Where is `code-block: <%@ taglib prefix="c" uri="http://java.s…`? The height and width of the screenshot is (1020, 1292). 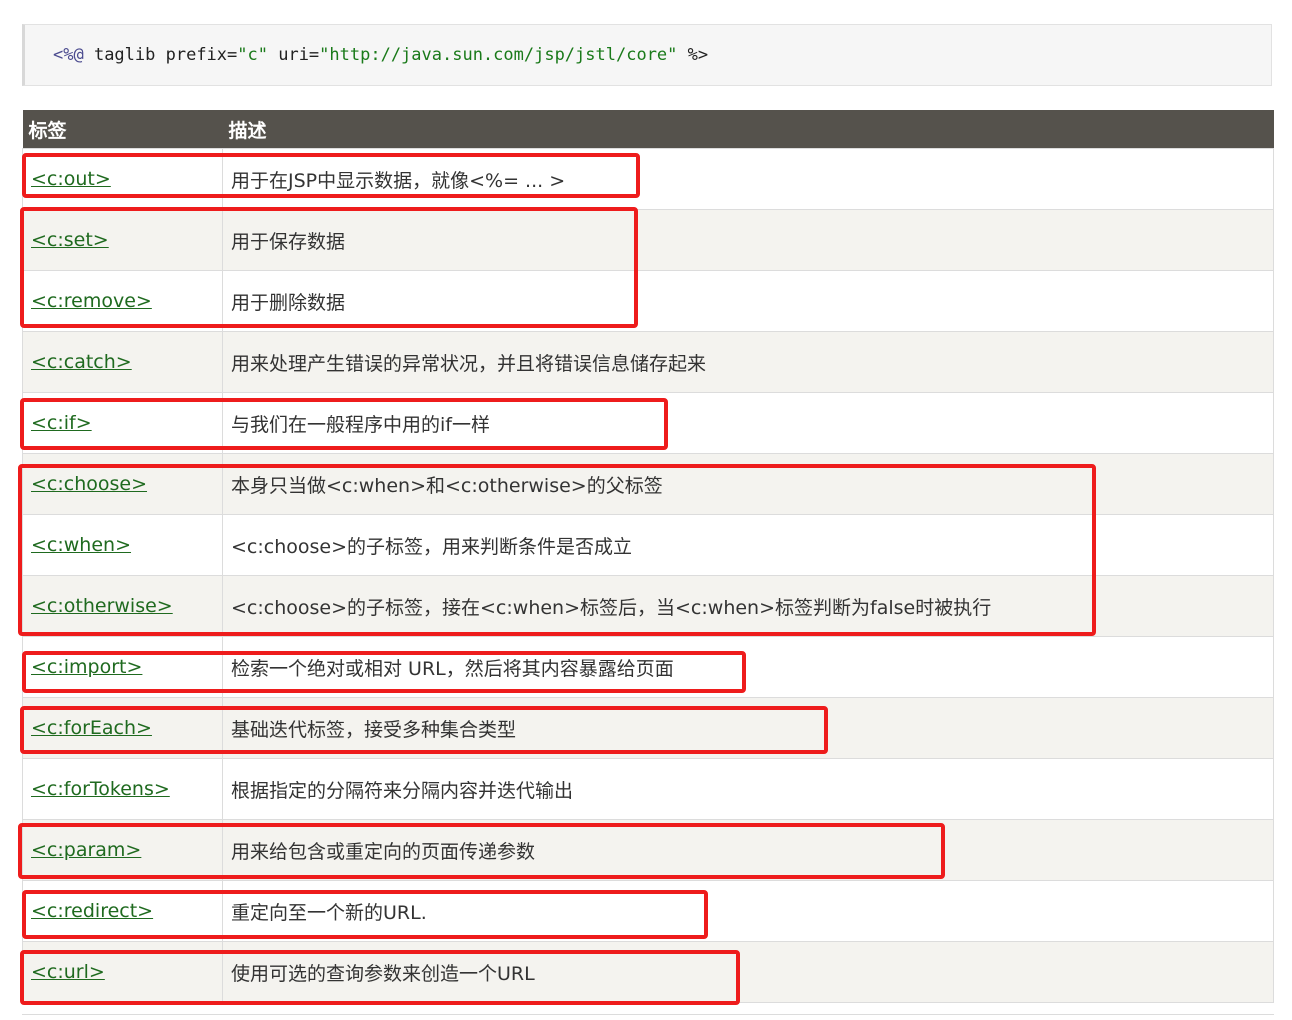 code-block: <%@ taglib prefix="c" uri="http://java.s… is located at coordinates (647, 55).